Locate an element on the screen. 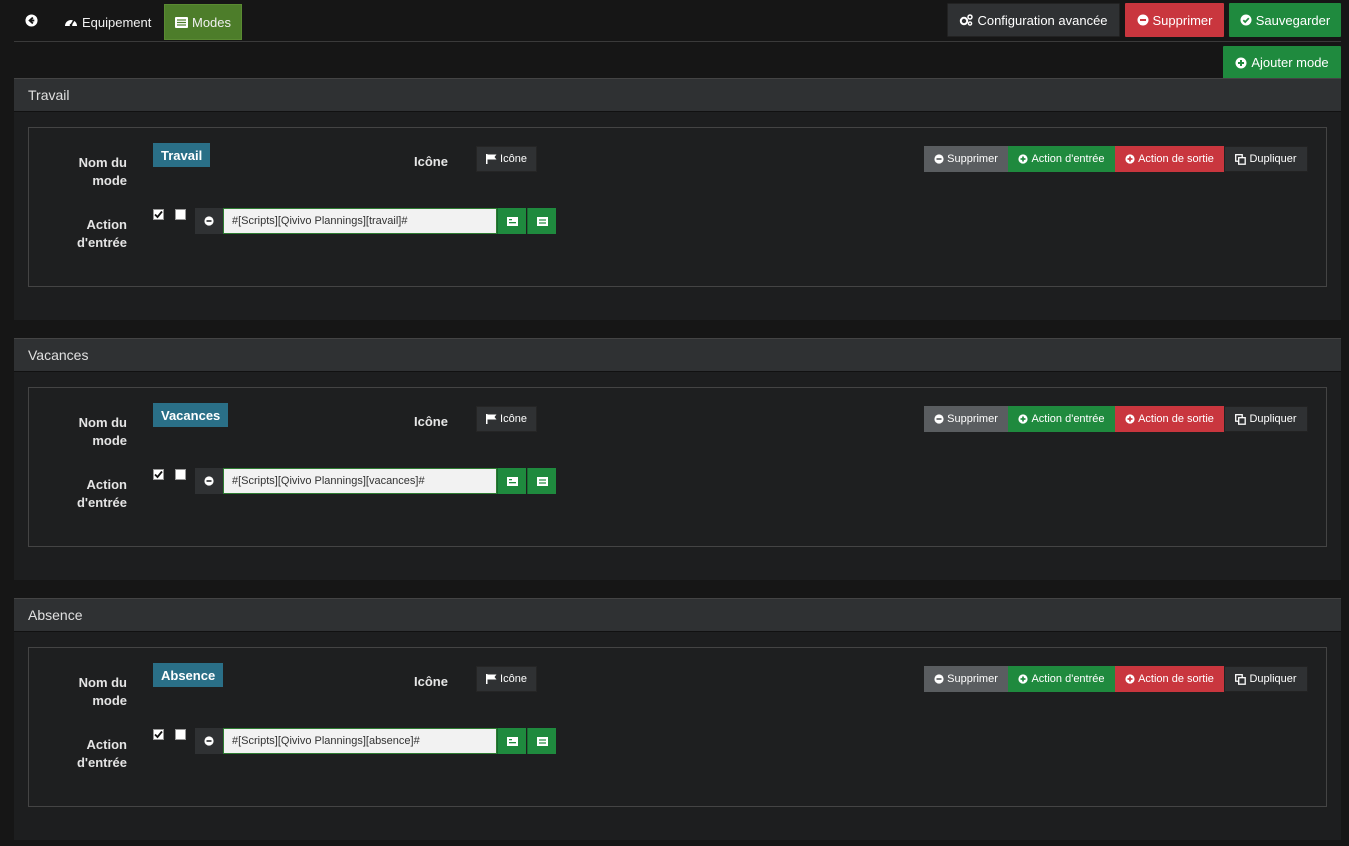 This screenshot has height=846, width=1349. add-mode-button: Ajouter mode is located at coordinates (1282, 62).